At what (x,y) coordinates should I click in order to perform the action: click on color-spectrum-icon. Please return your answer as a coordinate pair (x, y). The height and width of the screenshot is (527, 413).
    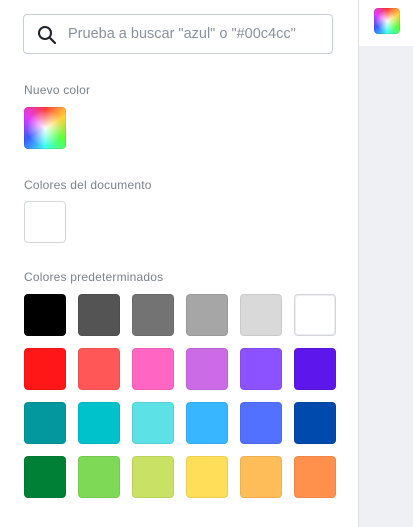
    Looking at the image, I should click on (387, 21).